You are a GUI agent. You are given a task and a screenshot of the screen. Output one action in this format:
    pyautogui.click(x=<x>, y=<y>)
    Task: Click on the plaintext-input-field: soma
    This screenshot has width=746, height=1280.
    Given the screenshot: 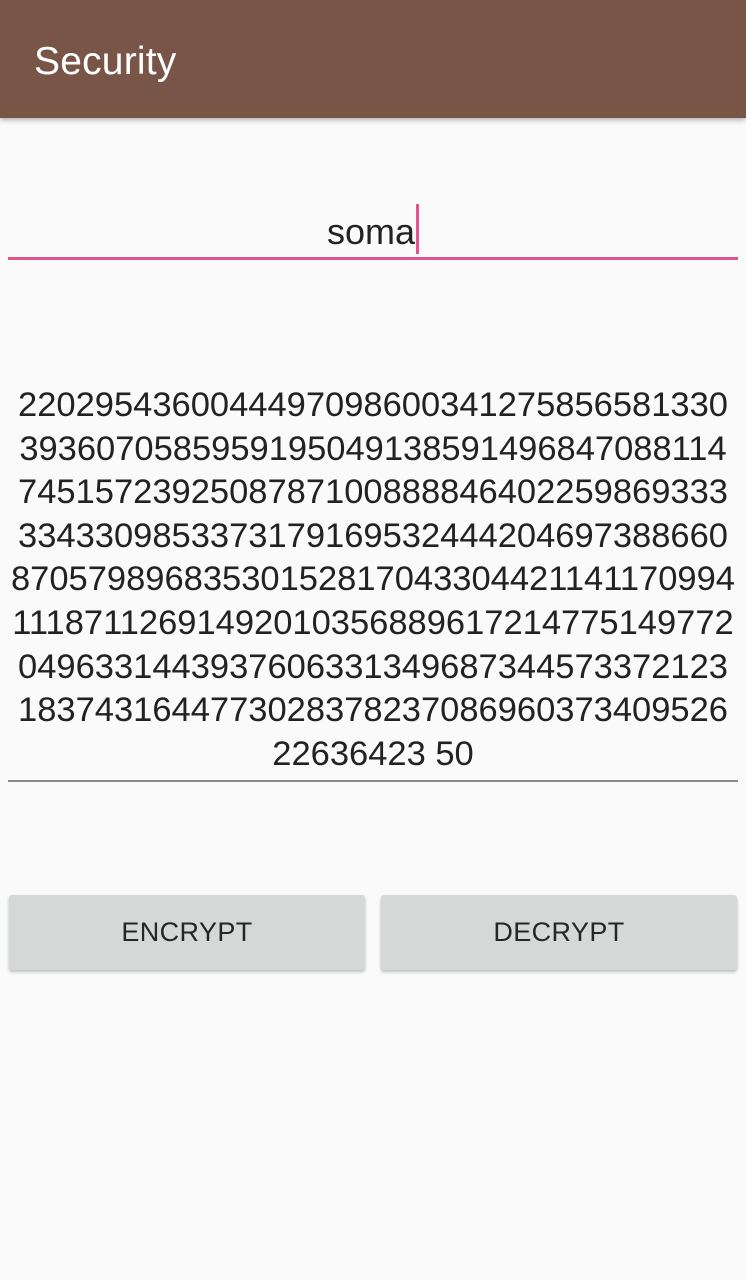 What is the action you would take?
    pyautogui.click(x=373, y=228)
    